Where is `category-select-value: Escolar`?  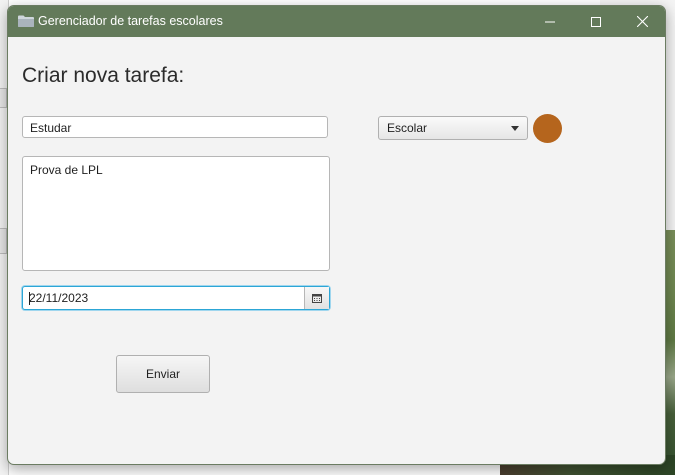
category-select-value: Escolar is located at coordinates (407, 128).